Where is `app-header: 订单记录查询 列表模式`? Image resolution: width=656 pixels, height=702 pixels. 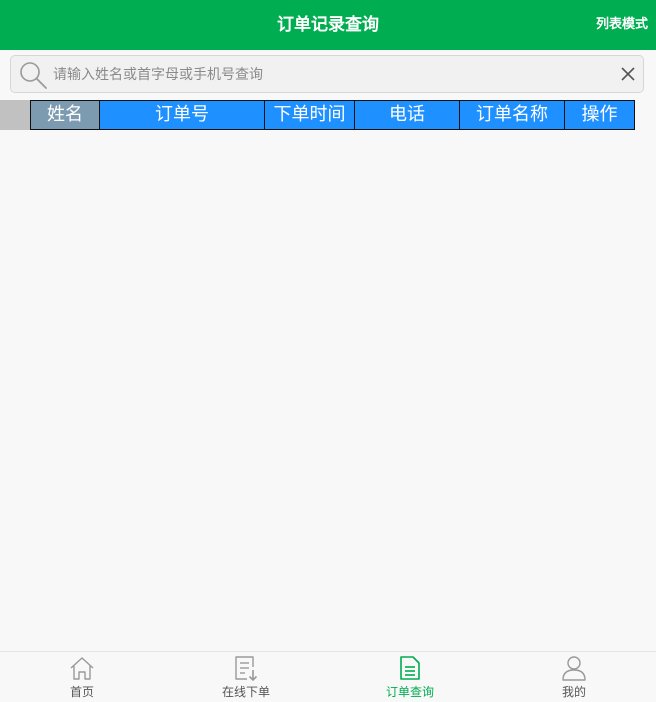
app-header: 订单记录查询 列表模式 is located at coordinates (328, 25).